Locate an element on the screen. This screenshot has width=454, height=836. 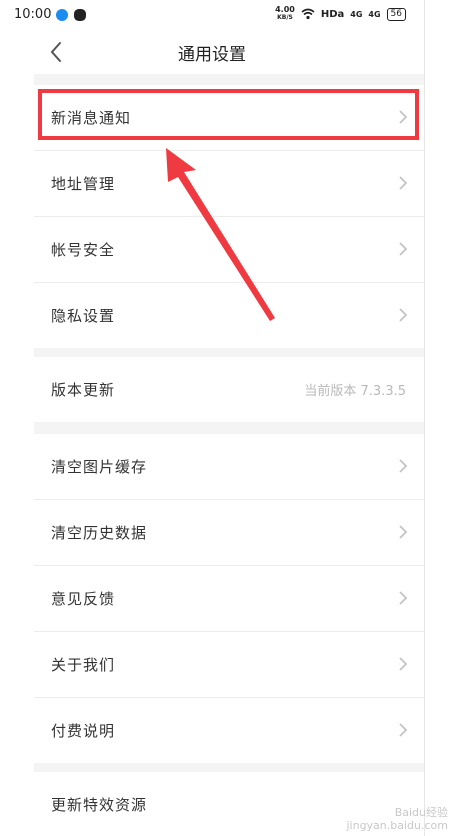
left-gutter is located at coordinates (17, 455).